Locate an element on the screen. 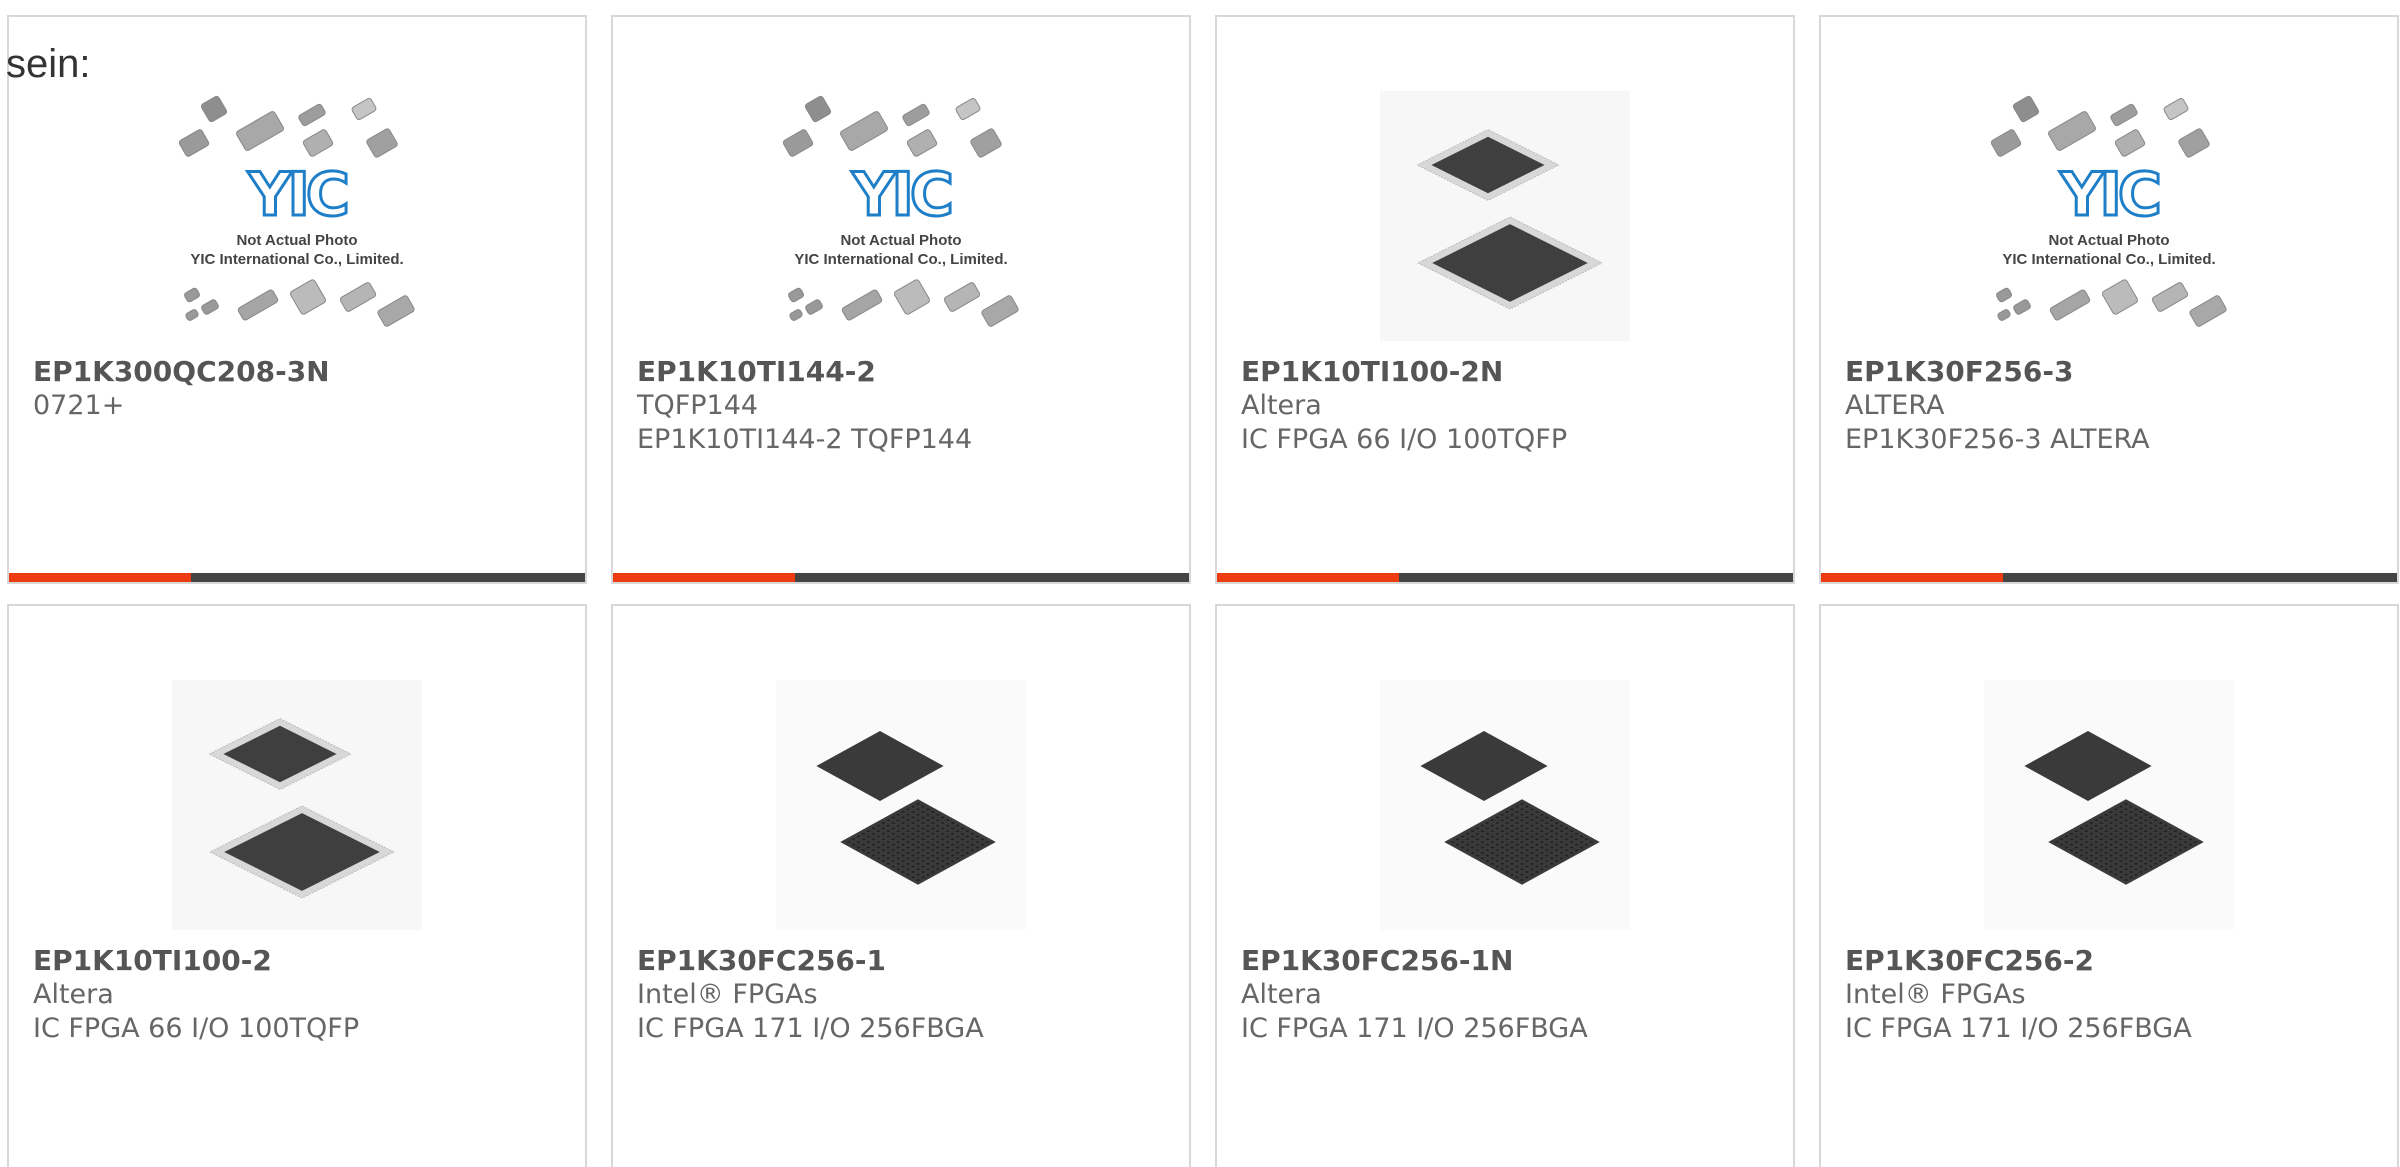 This screenshot has width=2400, height=1167. part-number: EP1K30FC256-1 is located at coordinates (761, 961).